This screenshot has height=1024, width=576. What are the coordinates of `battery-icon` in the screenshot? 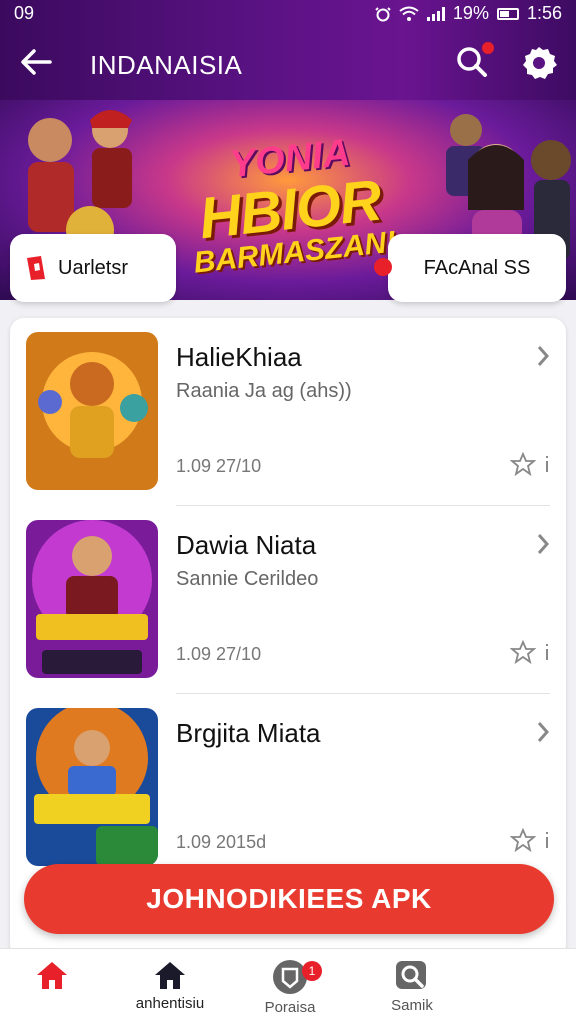 It's located at (507, 13).